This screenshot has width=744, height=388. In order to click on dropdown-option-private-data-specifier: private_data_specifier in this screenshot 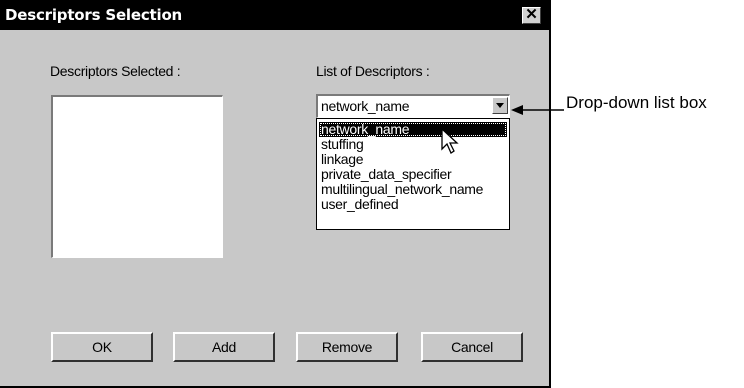, I will do `click(413, 174)`.